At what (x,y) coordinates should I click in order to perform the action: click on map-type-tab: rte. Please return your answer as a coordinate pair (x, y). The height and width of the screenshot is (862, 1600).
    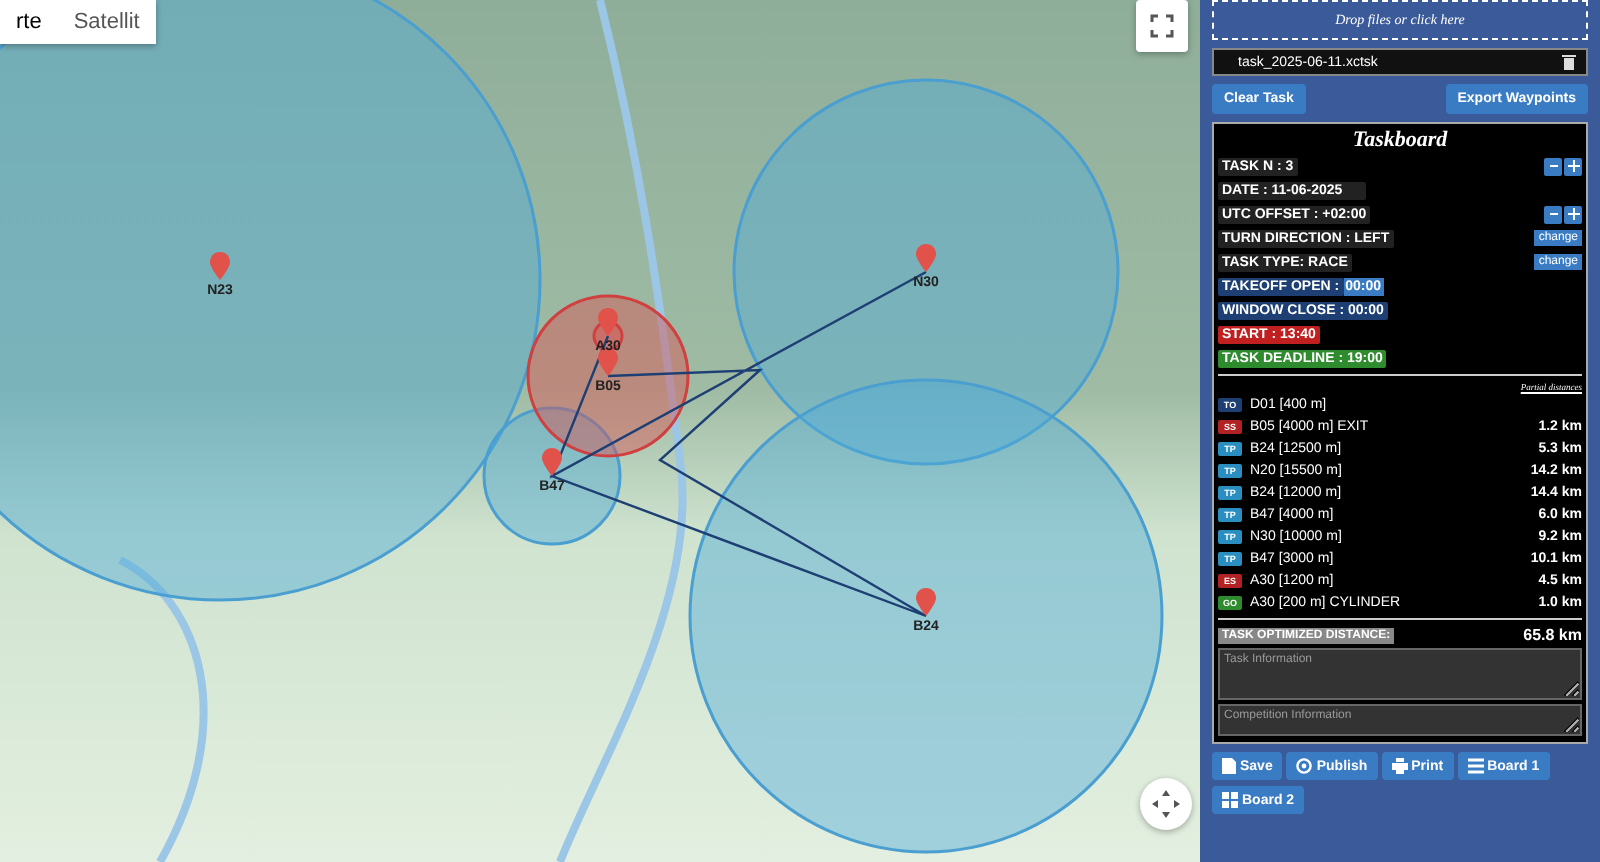
    Looking at the image, I should click on (29, 22).